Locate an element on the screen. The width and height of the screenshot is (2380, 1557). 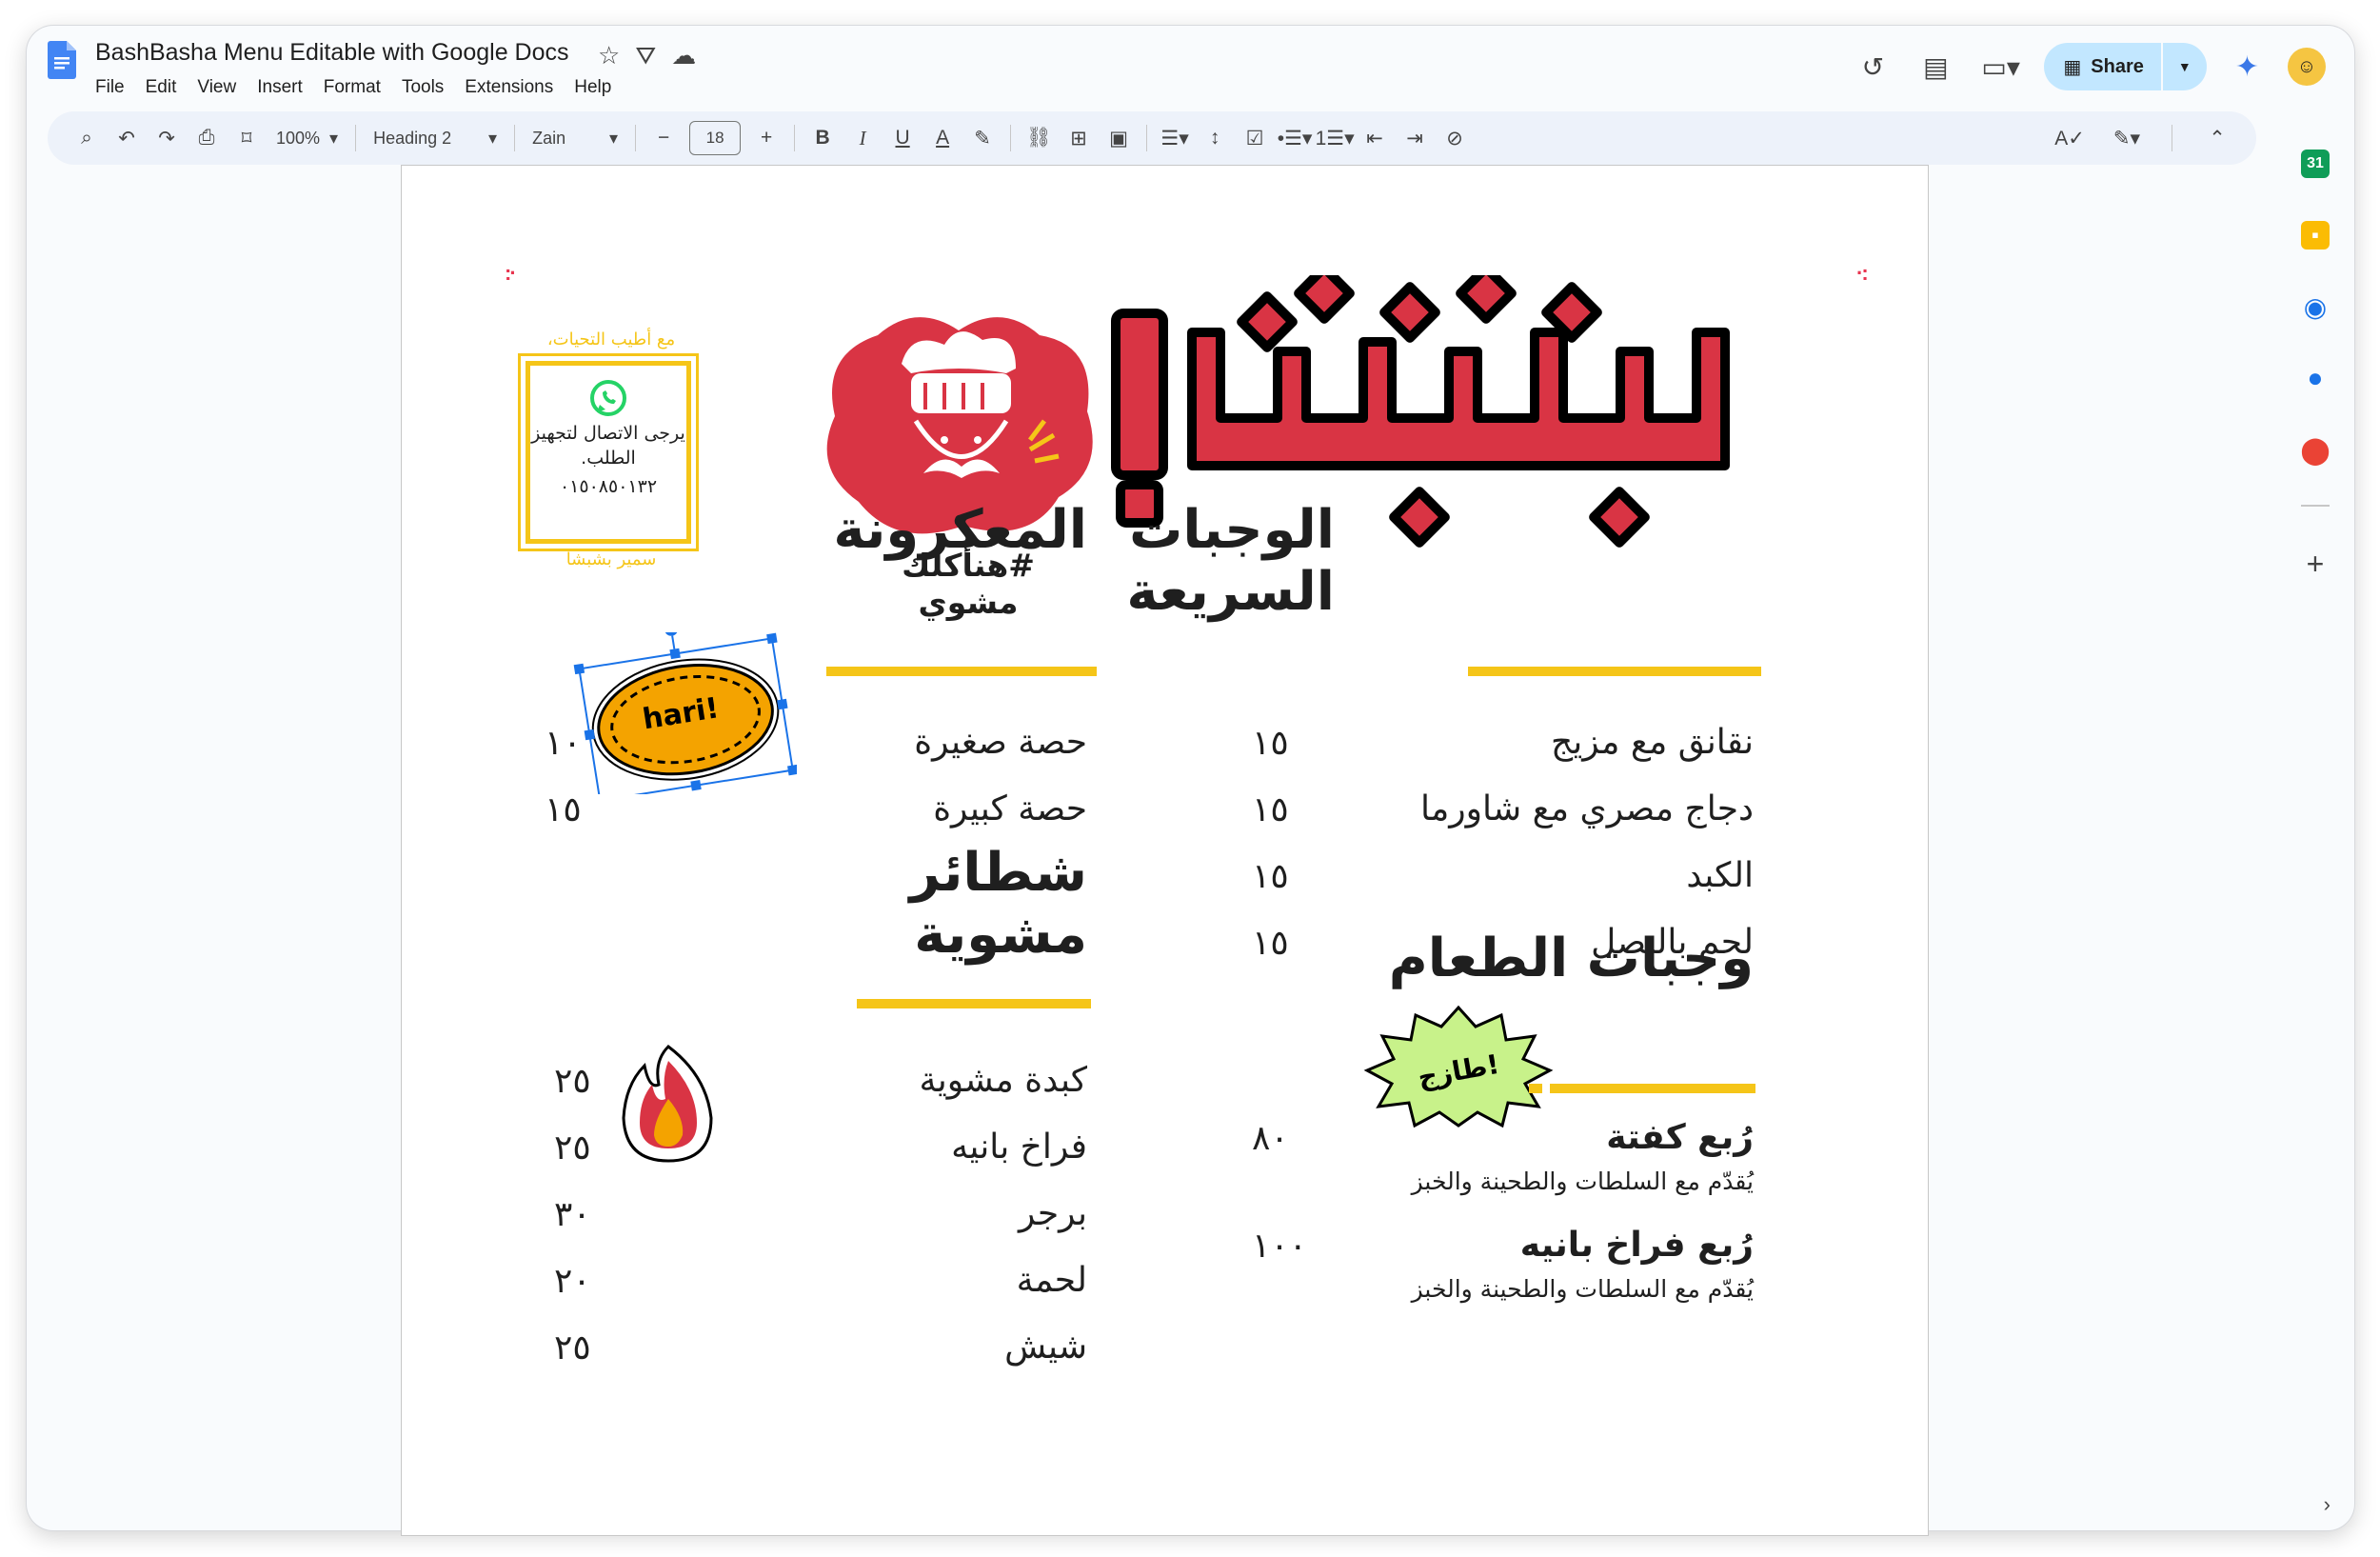
style-select: Heading 2 ▾ is located at coordinates (435, 138).